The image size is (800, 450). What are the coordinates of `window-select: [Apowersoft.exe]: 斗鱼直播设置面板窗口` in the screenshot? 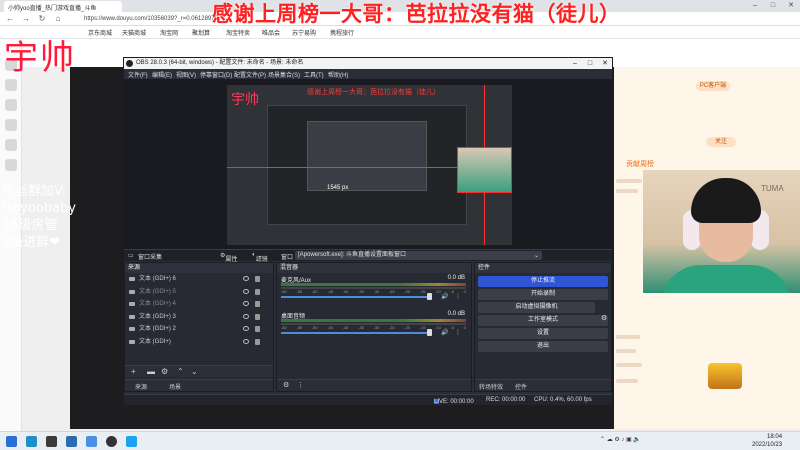 It's located at (418, 255).